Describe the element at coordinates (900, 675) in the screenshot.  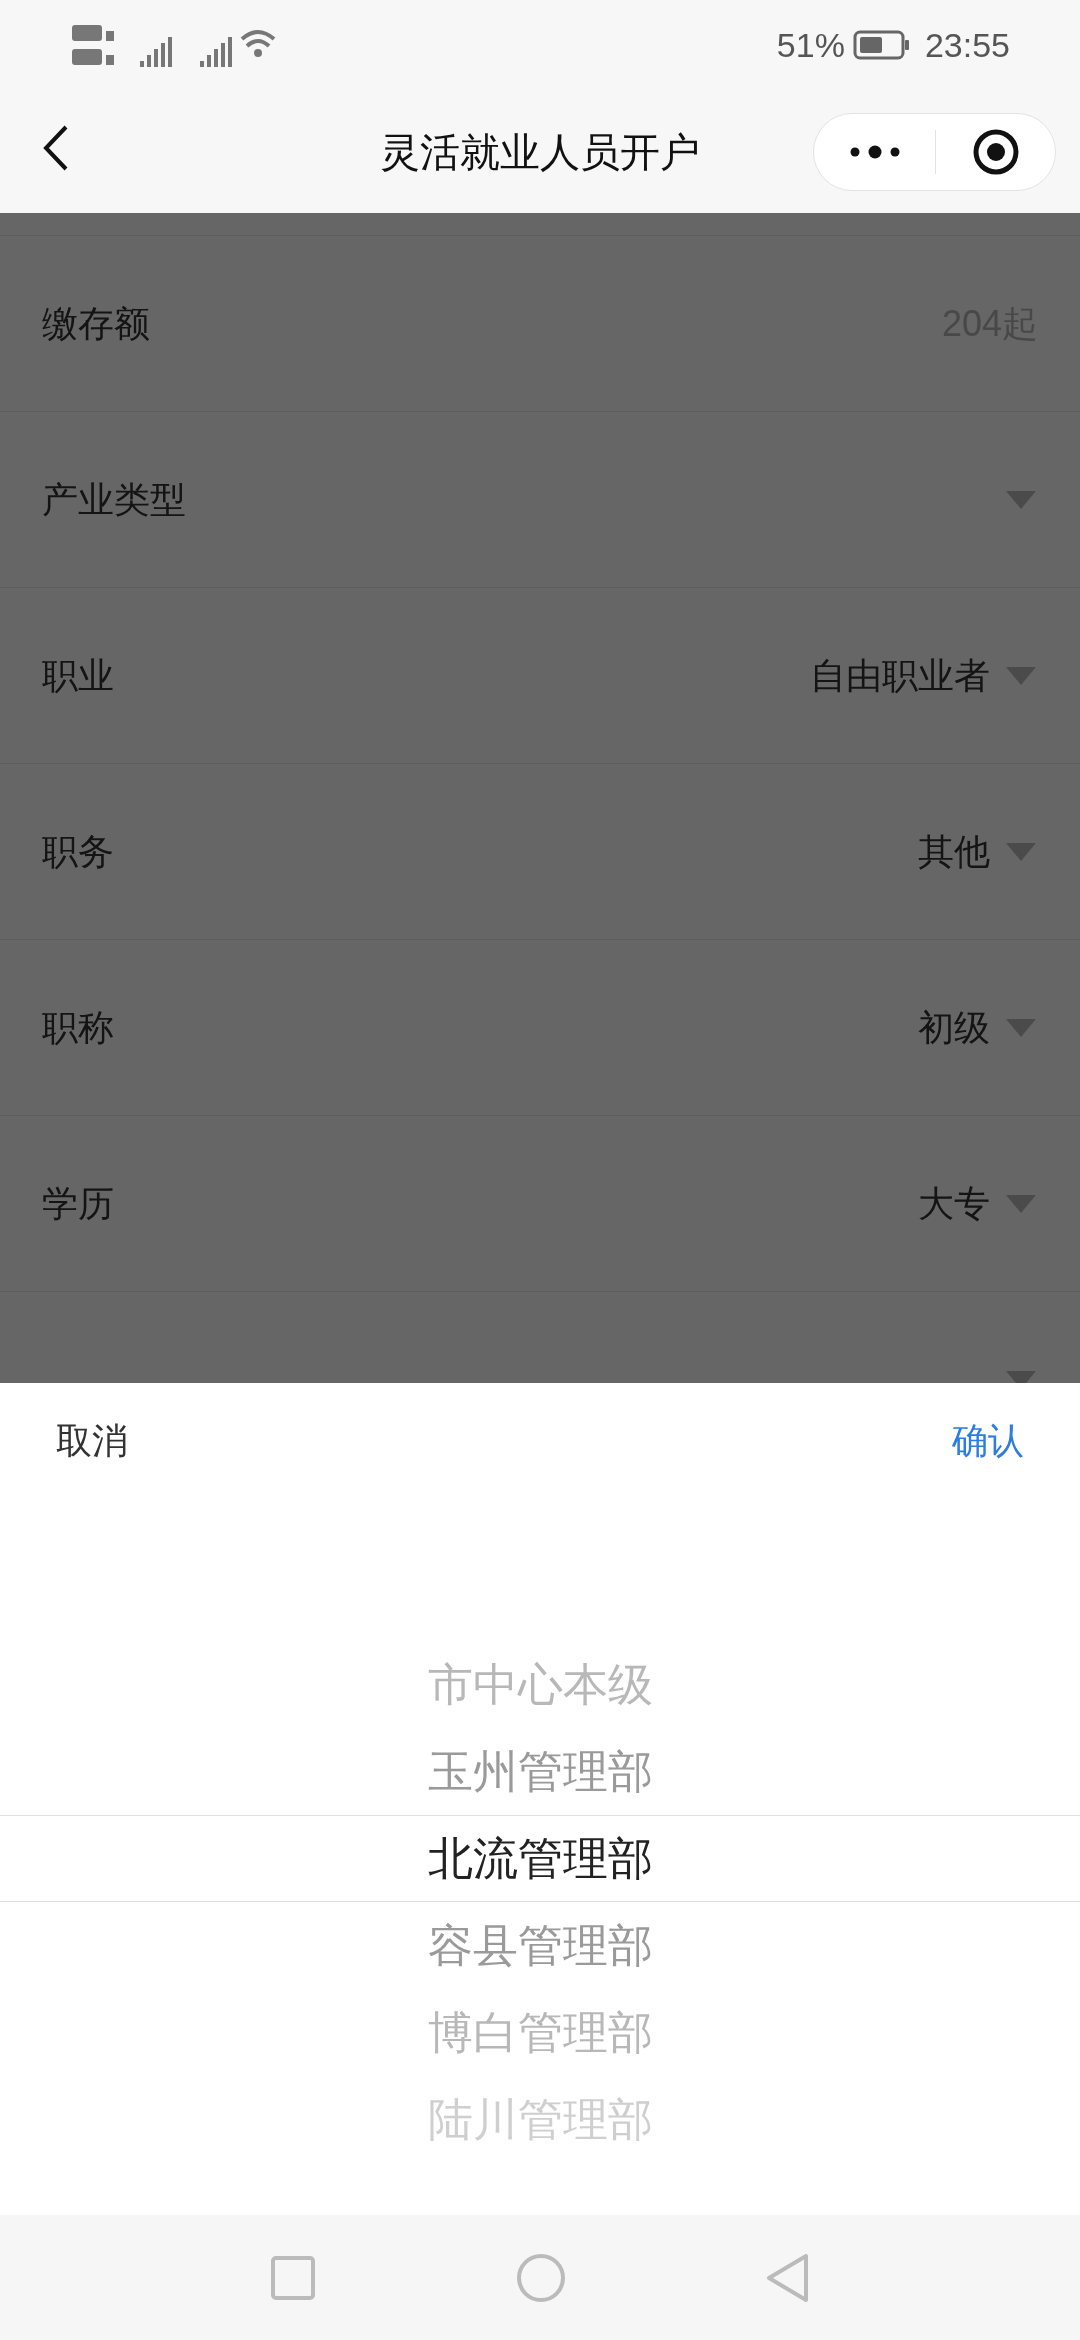
I see `field-value: 自由职业者` at that location.